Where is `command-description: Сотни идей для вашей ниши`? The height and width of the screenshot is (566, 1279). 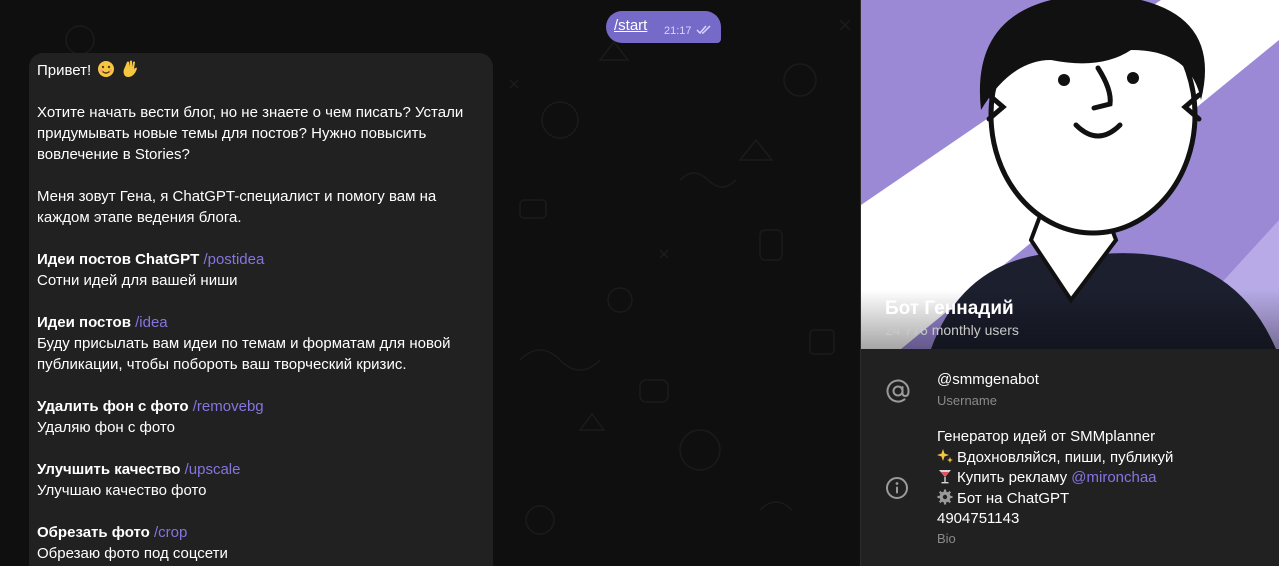
command-description: Сотни идей для вашей ниши is located at coordinates (137, 280).